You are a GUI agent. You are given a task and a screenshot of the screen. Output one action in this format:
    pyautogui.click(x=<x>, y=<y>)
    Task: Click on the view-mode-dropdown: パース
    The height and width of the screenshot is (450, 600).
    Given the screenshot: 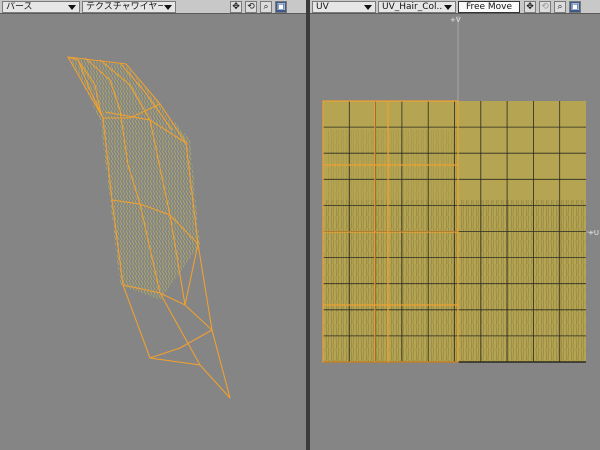 What is the action you would take?
    pyautogui.click(x=41, y=7)
    